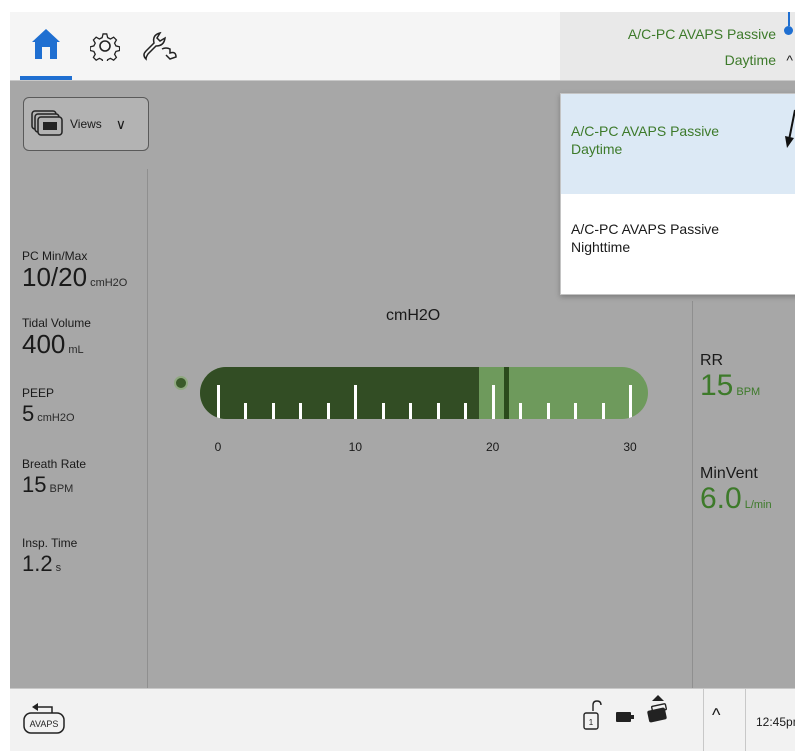  I want to click on param-label: PC Min/Max, so click(55, 256).